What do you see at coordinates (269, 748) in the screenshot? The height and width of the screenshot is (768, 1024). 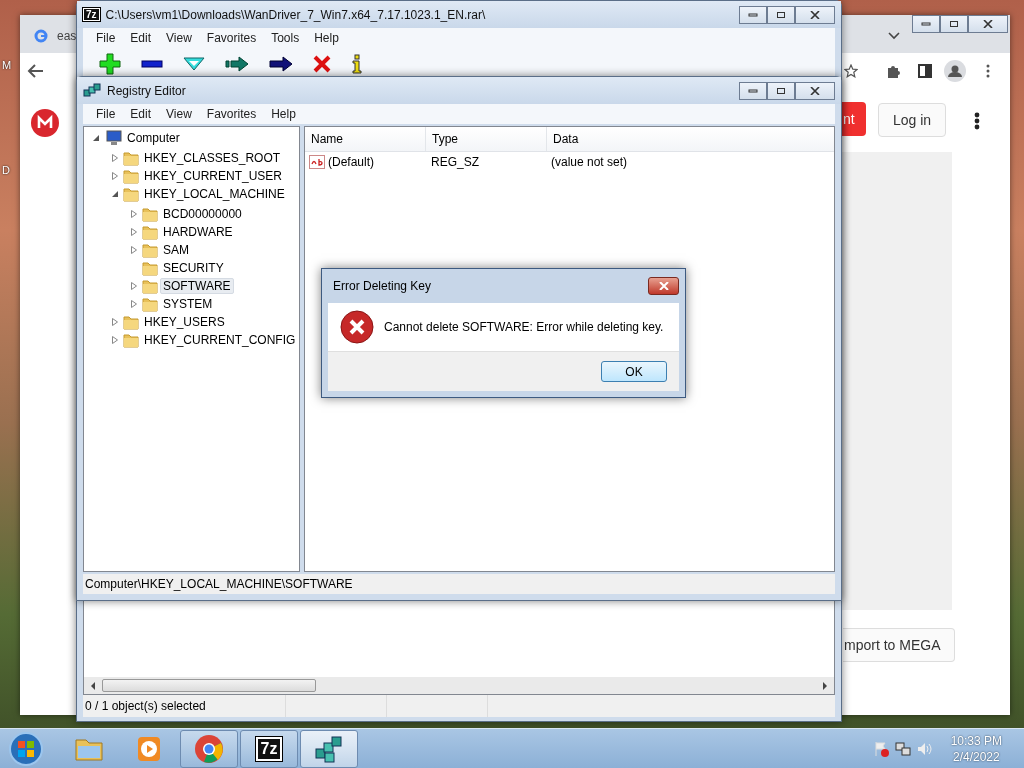 I see `taskbar-button: 7z` at bounding box center [269, 748].